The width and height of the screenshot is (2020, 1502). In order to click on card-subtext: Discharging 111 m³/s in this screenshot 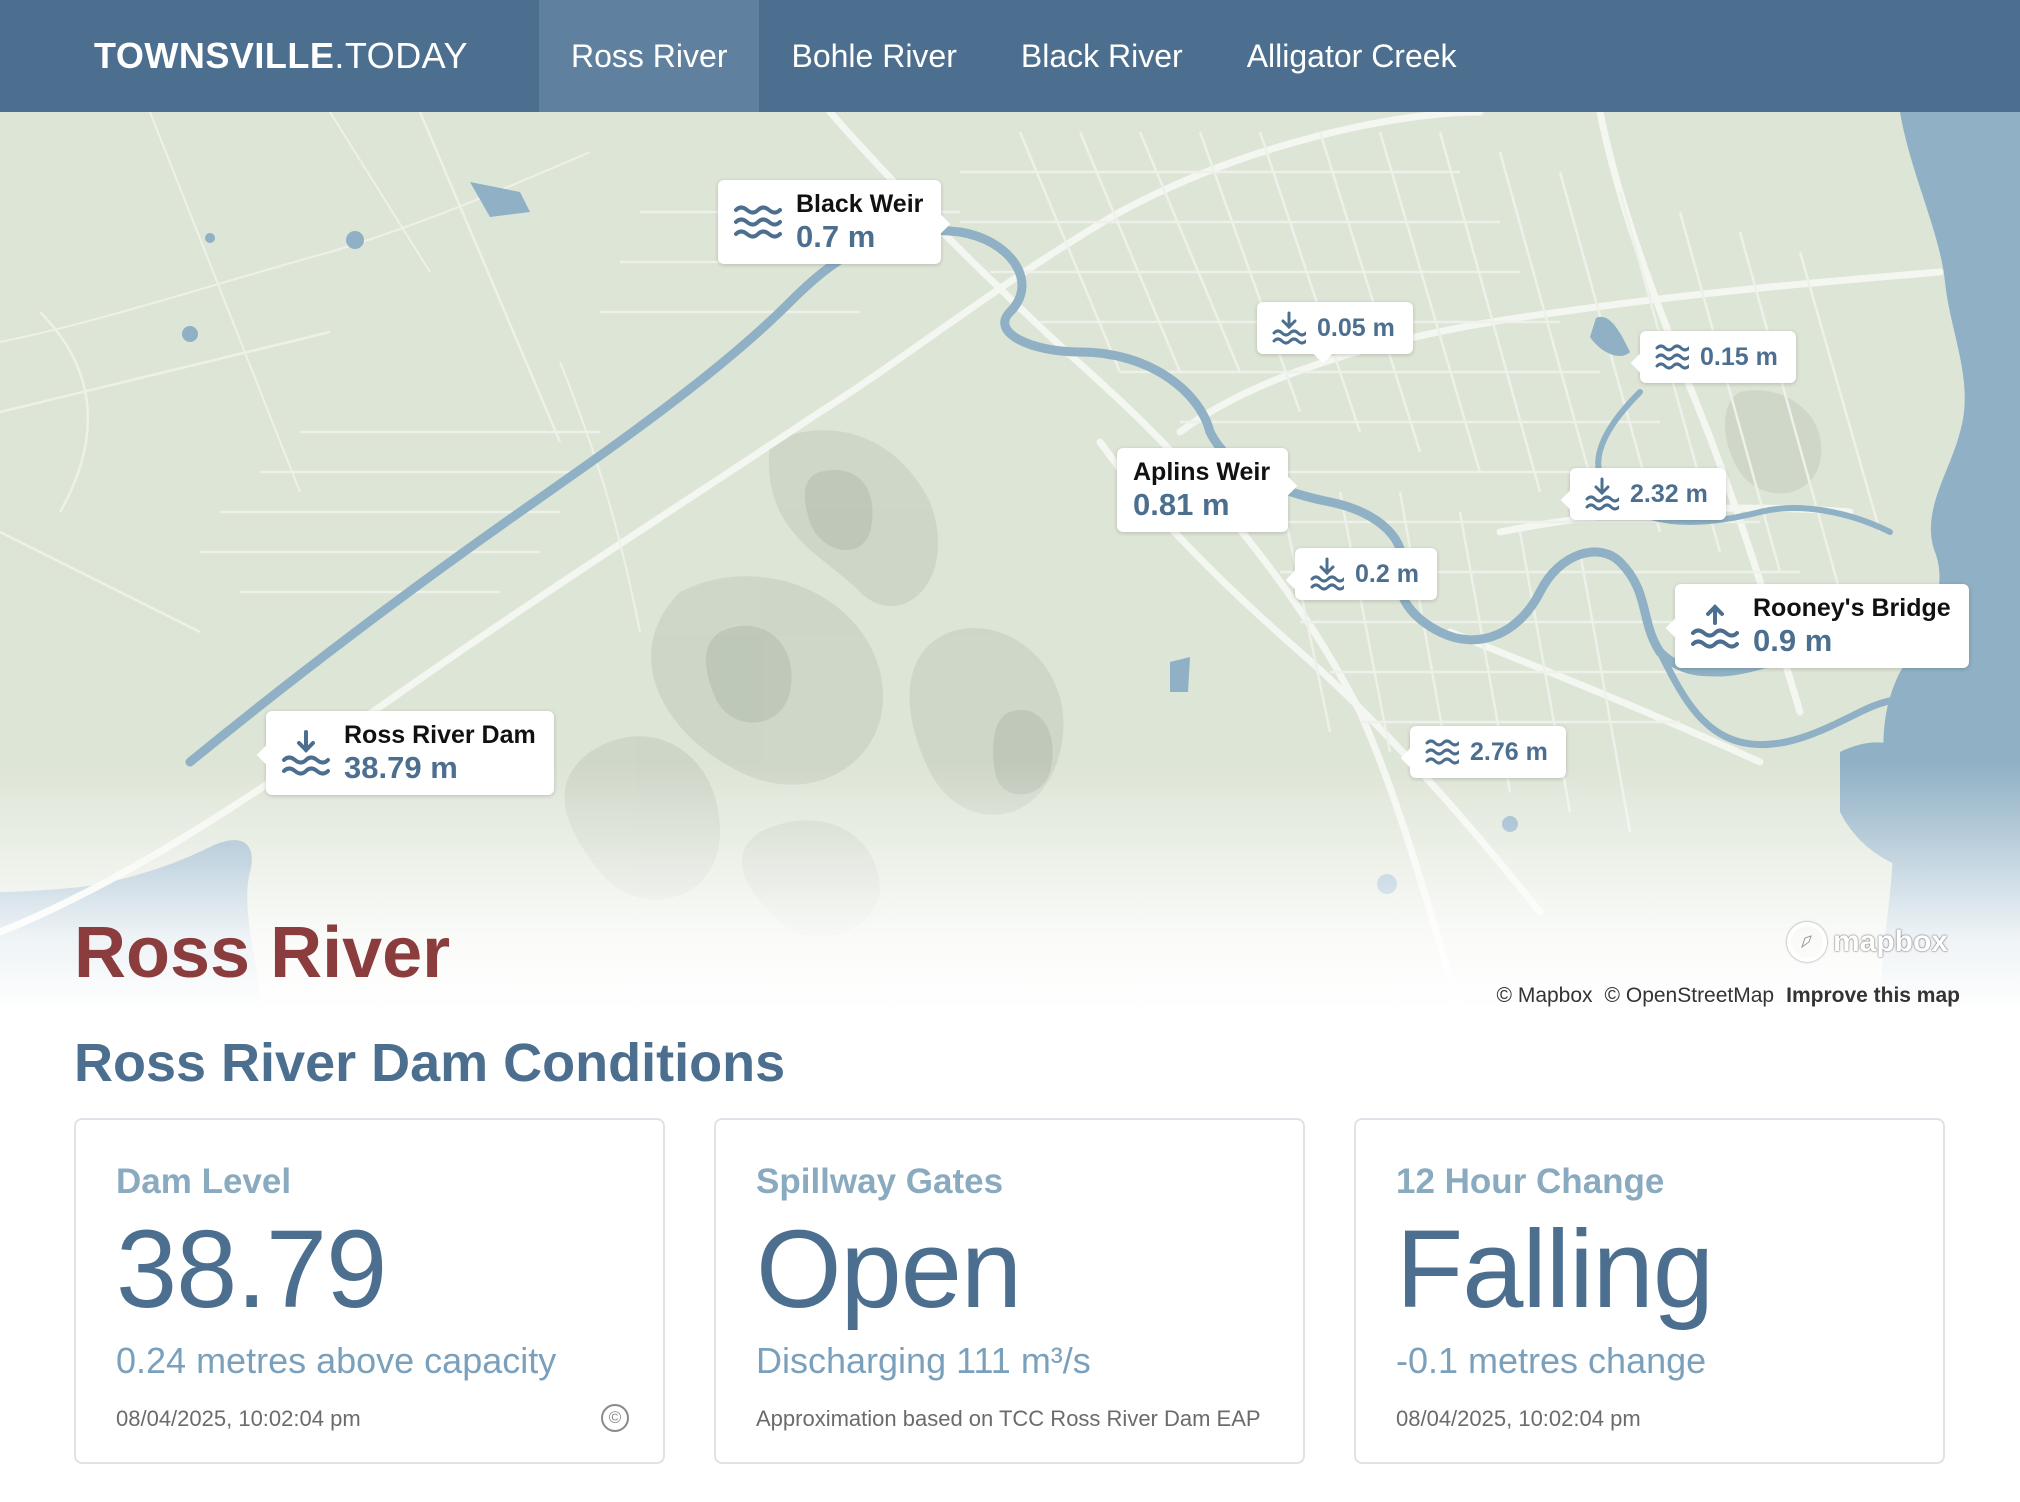, I will do `click(923, 1361)`.